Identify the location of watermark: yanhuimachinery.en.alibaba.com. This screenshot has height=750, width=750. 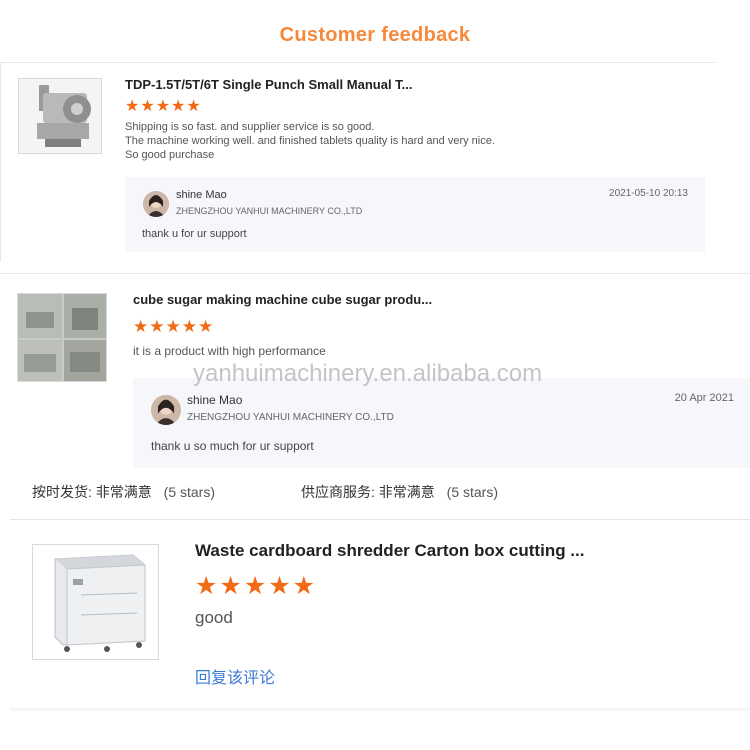
(368, 373).